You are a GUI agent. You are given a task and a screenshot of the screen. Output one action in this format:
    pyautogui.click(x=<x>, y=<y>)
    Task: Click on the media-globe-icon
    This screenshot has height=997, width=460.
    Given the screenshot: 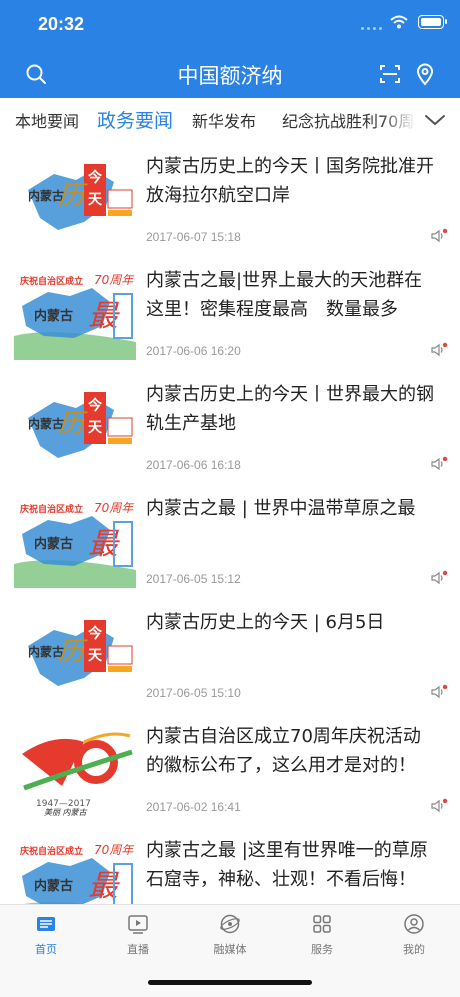 What is the action you would take?
    pyautogui.click(x=230, y=924)
    